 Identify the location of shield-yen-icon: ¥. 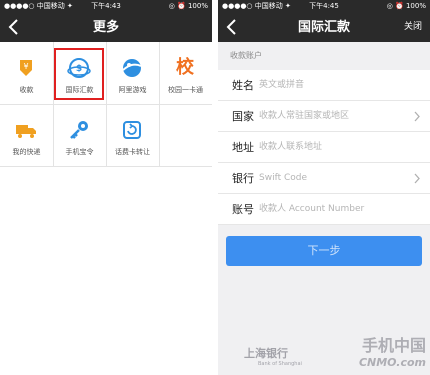
(26, 68).